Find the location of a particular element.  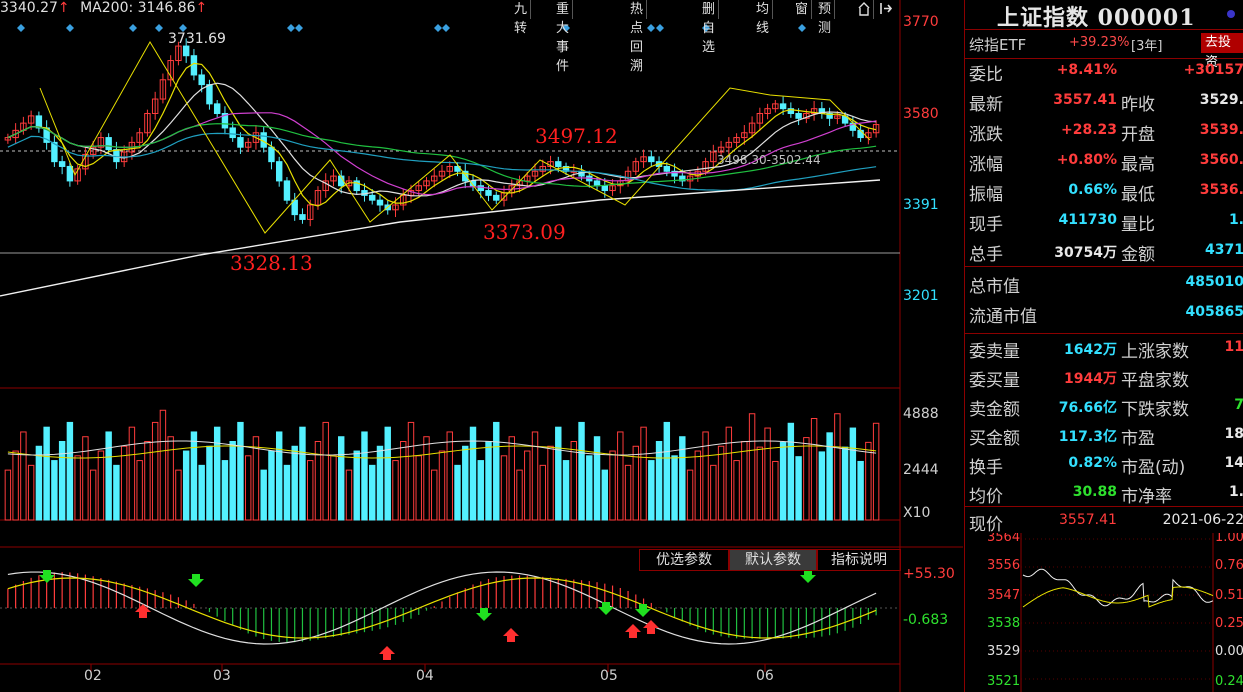

etf-row: 综指ETF +39.23% [3年] 去投资 is located at coordinates (1104, 49).